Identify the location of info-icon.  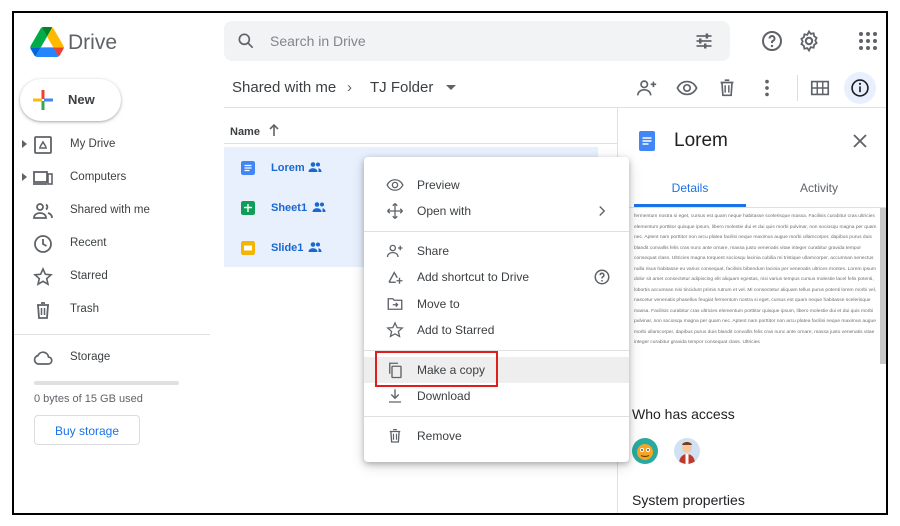
(860, 88).